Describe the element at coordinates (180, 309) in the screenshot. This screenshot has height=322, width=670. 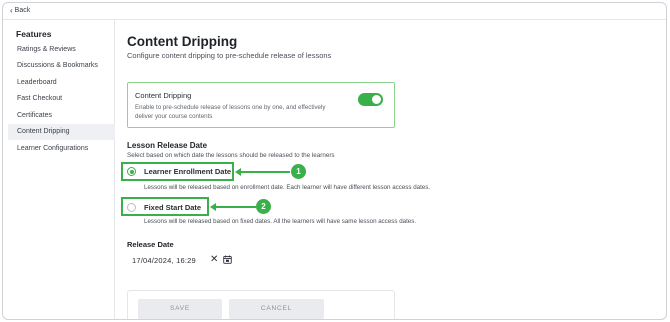
I see `save-button: SAVE` at that location.